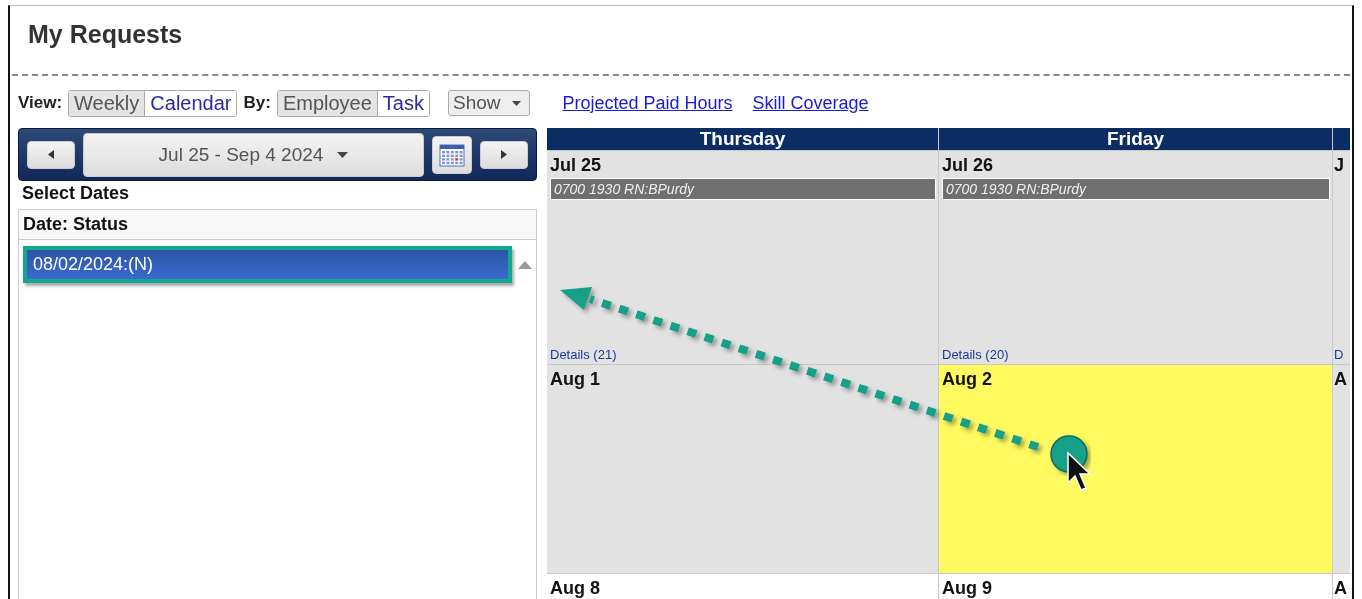 This screenshot has width=1362, height=599. What do you see at coordinates (968, 165) in the screenshot?
I see `day-date: Jul 26` at bounding box center [968, 165].